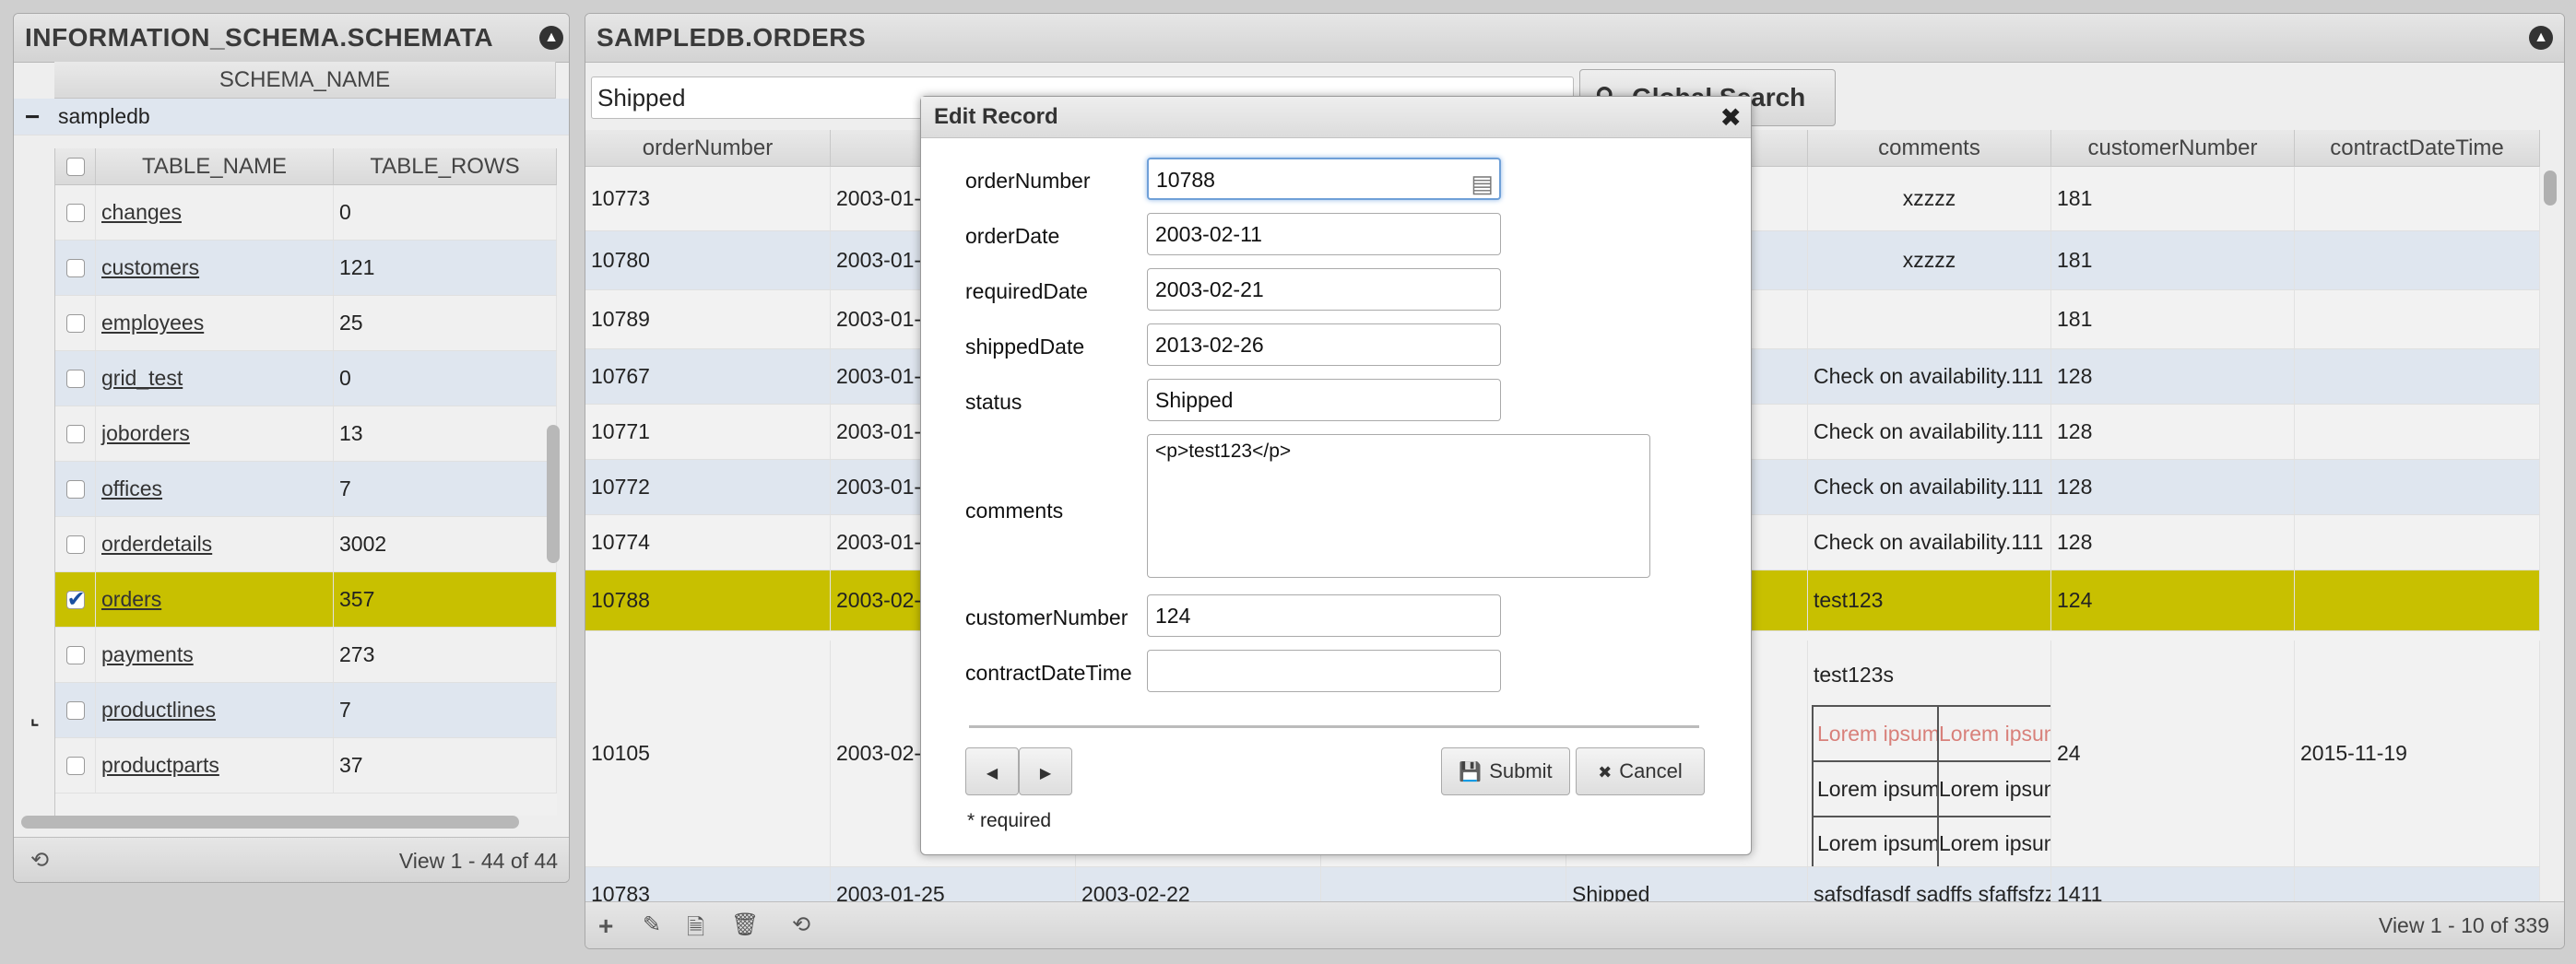 The width and height of the screenshot is (2576, 964). I want to click on requireddate-field: 2003-02-21, so click(1324, 289).